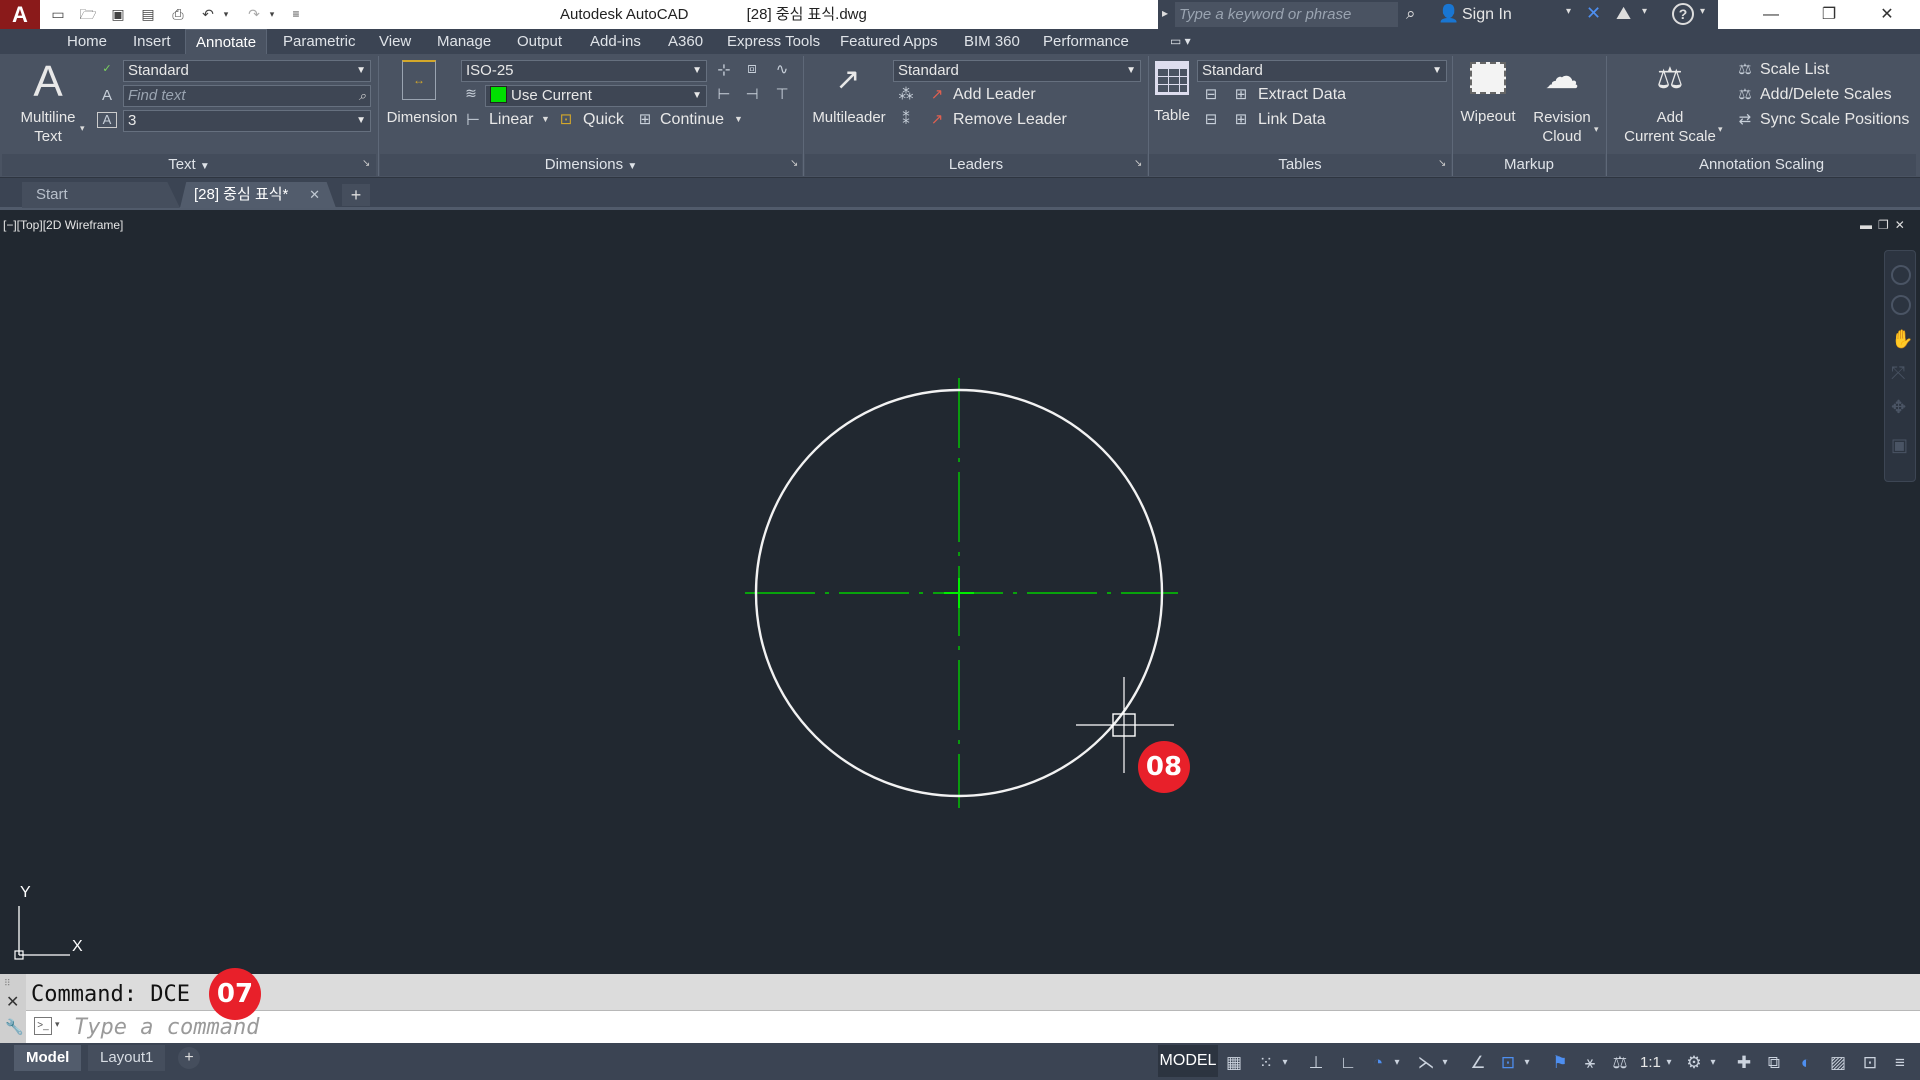  I want to click on steering-wheel-icon, so click(1901, 275).